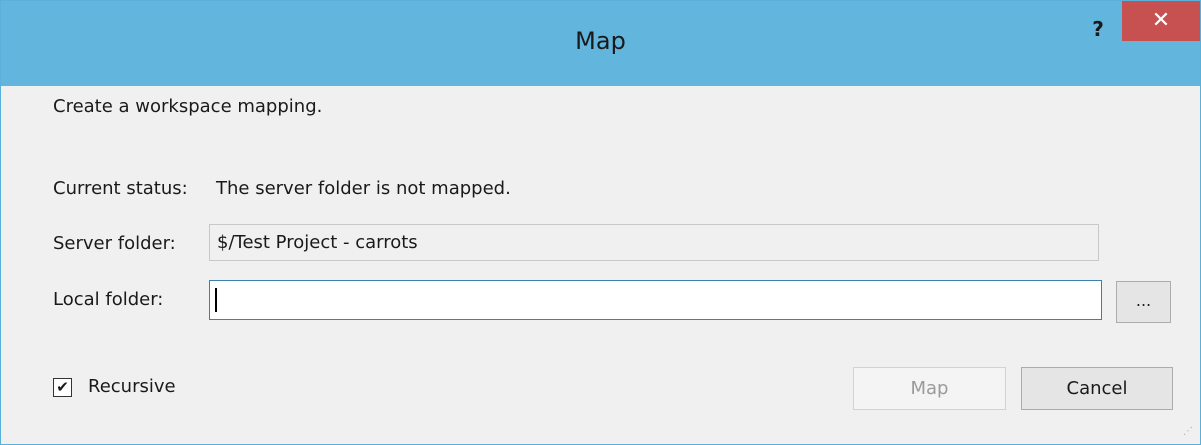 This screenshot has height=445, width=1201. I want to click on text-caret, so click(216, 300).